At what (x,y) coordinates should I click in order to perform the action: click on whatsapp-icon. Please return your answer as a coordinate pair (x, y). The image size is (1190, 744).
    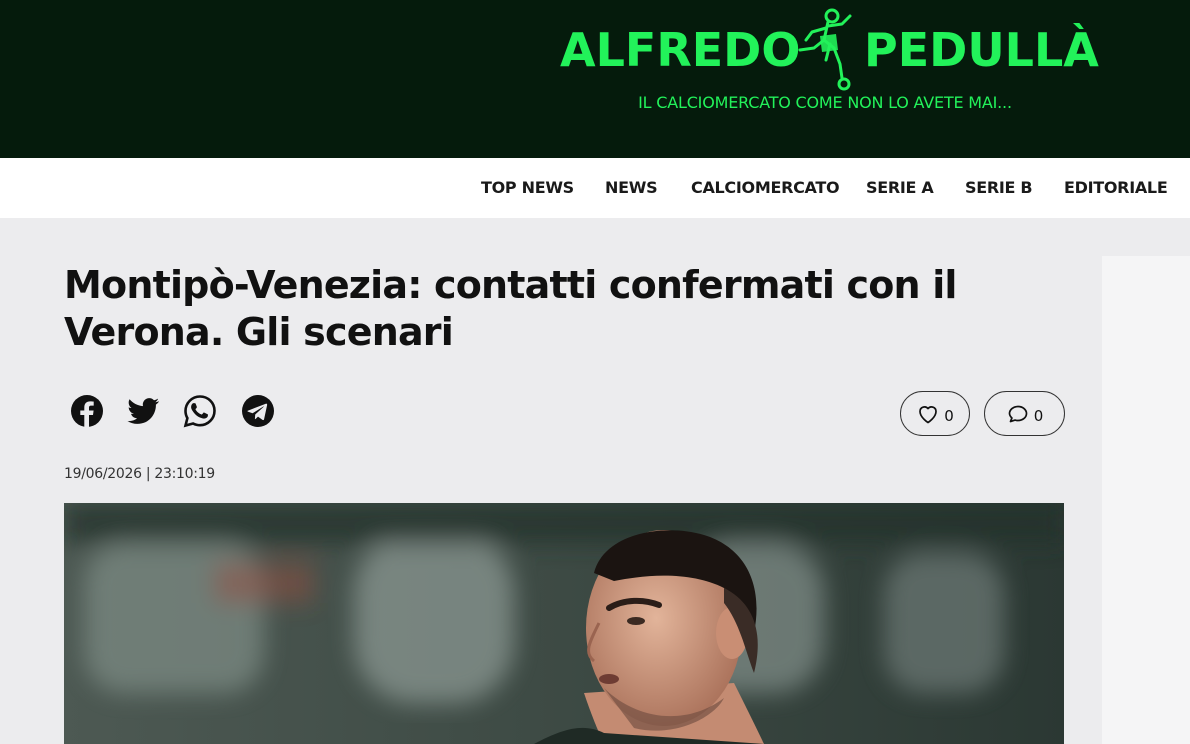
    Looking at the image, I should click on (200, 411).